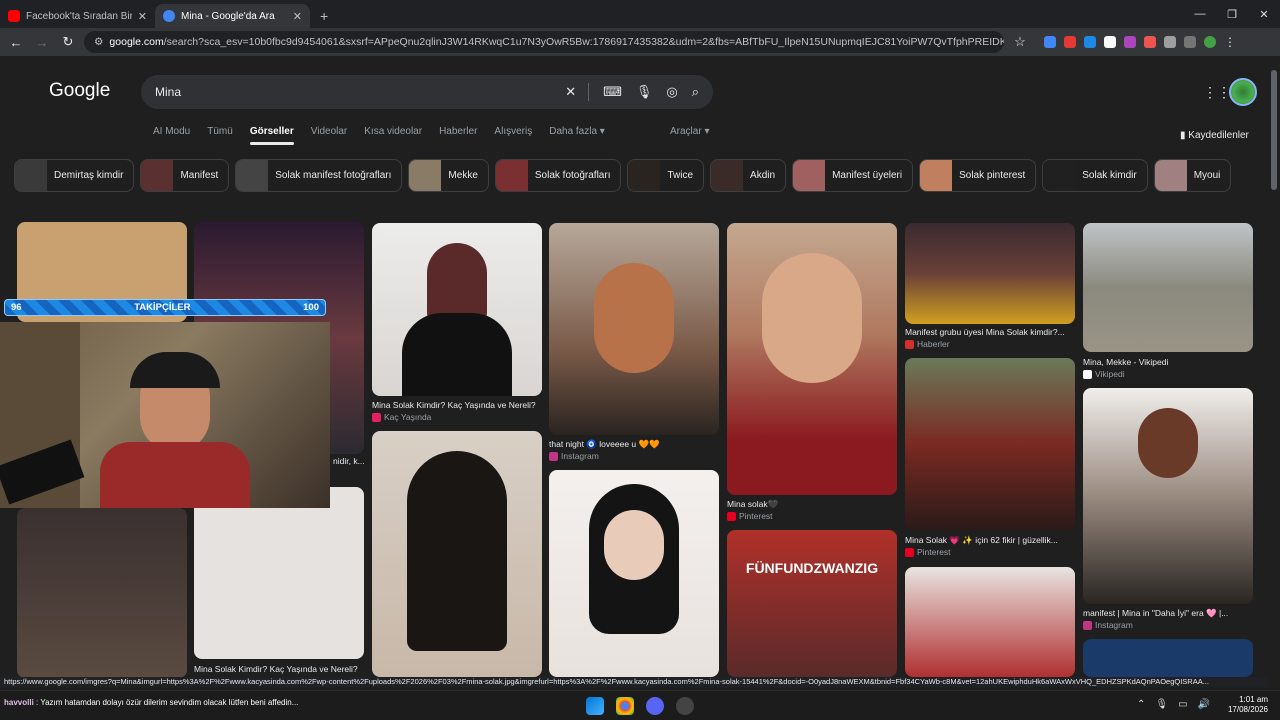 The width and height of the screenshot is (1280, 720). What do you see at coordinates (1168, 362) in the screenshot?
I see `result-caption: Mina, Mekke - Vikipedi` at bounding box center [1168, 362].